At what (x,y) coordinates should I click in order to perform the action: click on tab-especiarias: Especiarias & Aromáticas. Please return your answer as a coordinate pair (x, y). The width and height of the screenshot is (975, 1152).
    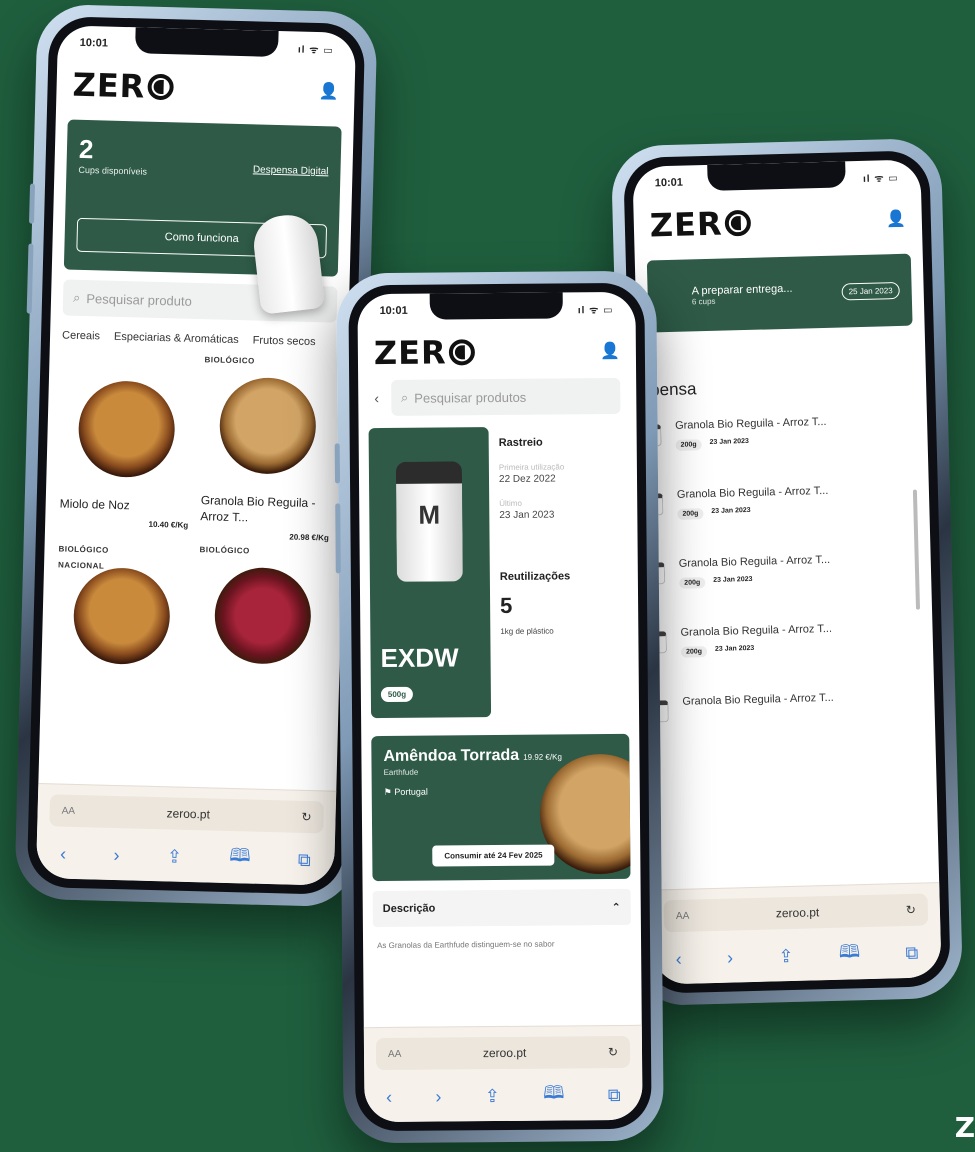
    Looking at the image, I should click on (176, 338).